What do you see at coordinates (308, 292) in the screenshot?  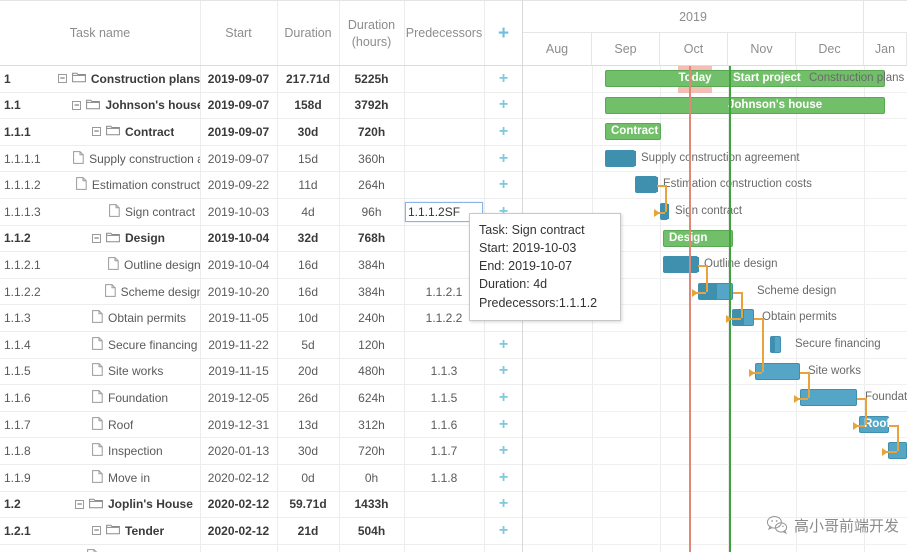 I see `row-duration-cell: 16d` at bounding box center [308, 292].